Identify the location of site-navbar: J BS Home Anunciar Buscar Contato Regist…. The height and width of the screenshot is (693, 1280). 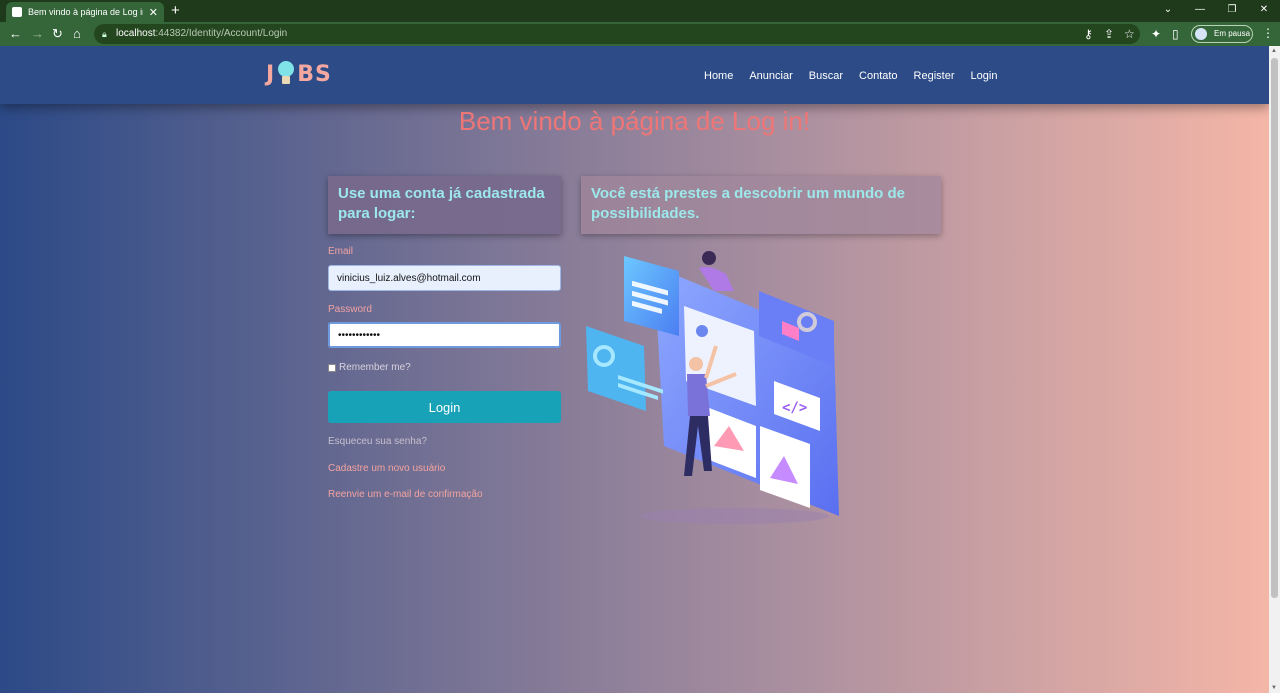
(634, 75).